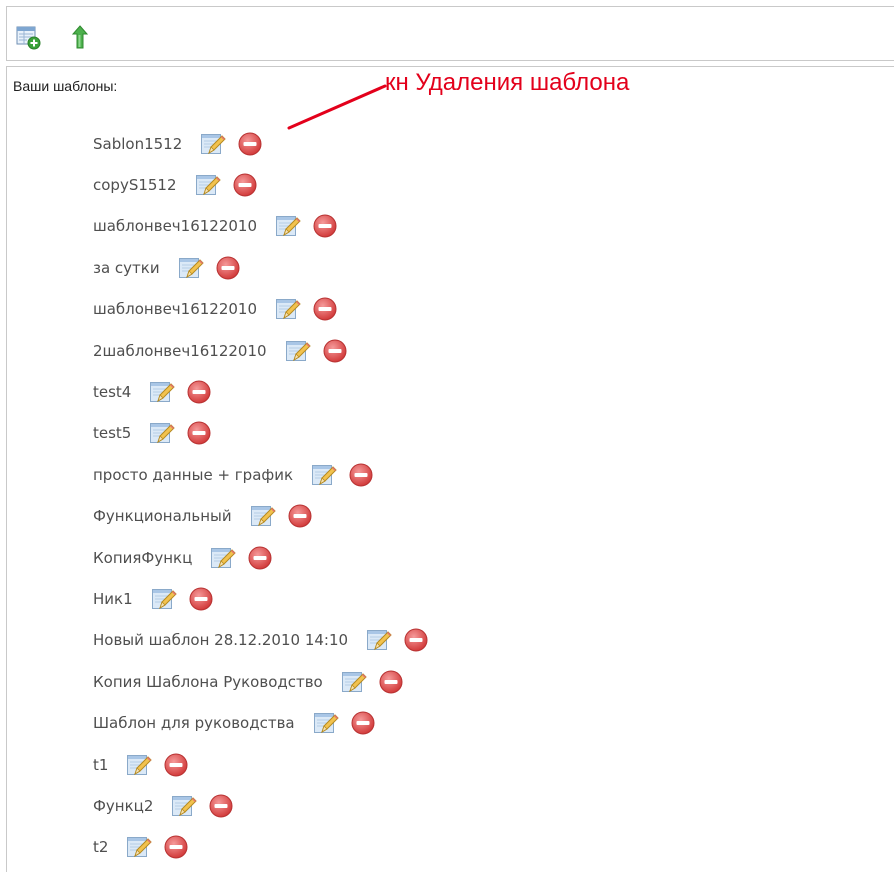  What do you see at coordinates (260, 267) in the screenshot?
I see `template-item: за сутки` at bounding box center [260, 267].